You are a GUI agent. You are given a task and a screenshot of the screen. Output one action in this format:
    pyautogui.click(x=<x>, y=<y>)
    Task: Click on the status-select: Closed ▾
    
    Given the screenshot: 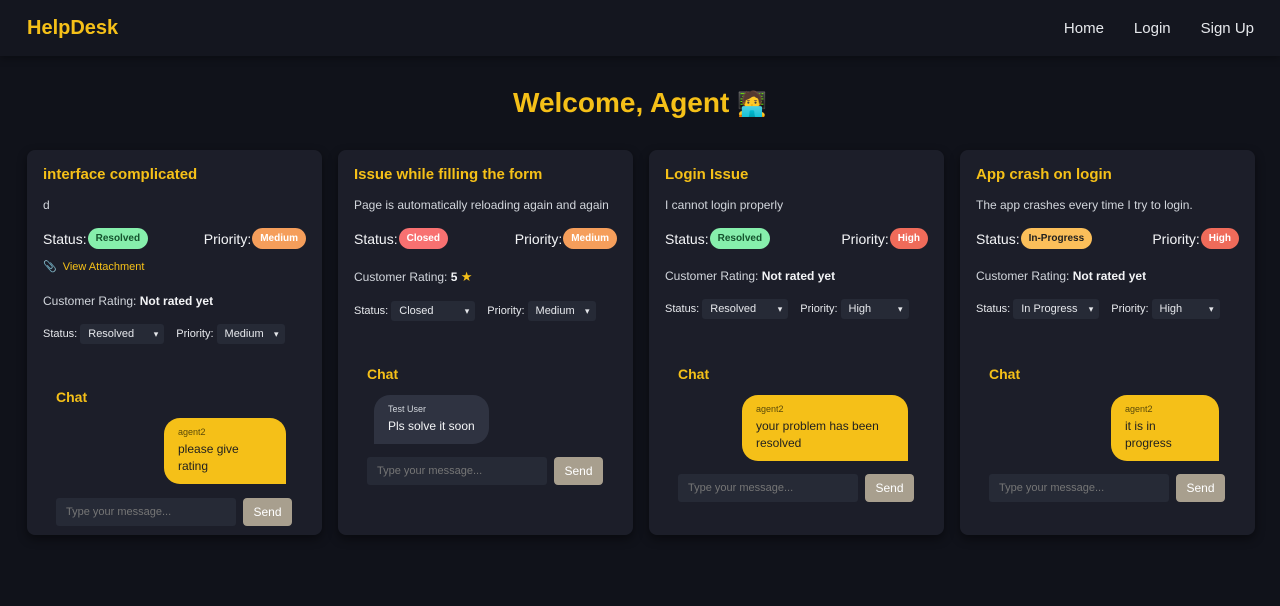 What is the action you would take?
    pyautogui.click(x=433, y=311)
    